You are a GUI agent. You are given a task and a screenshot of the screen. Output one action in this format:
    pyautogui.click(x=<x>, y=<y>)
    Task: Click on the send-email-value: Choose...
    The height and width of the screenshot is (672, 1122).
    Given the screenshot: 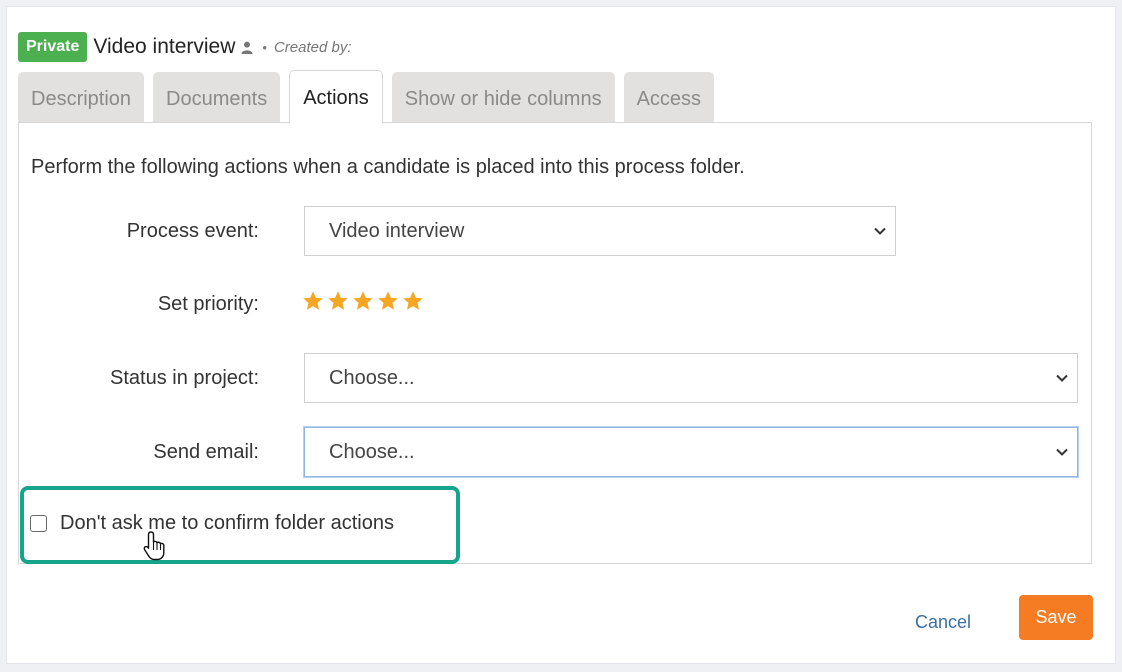 What is the action you would take?
    pyautogui.click(x=372, y=452)
    